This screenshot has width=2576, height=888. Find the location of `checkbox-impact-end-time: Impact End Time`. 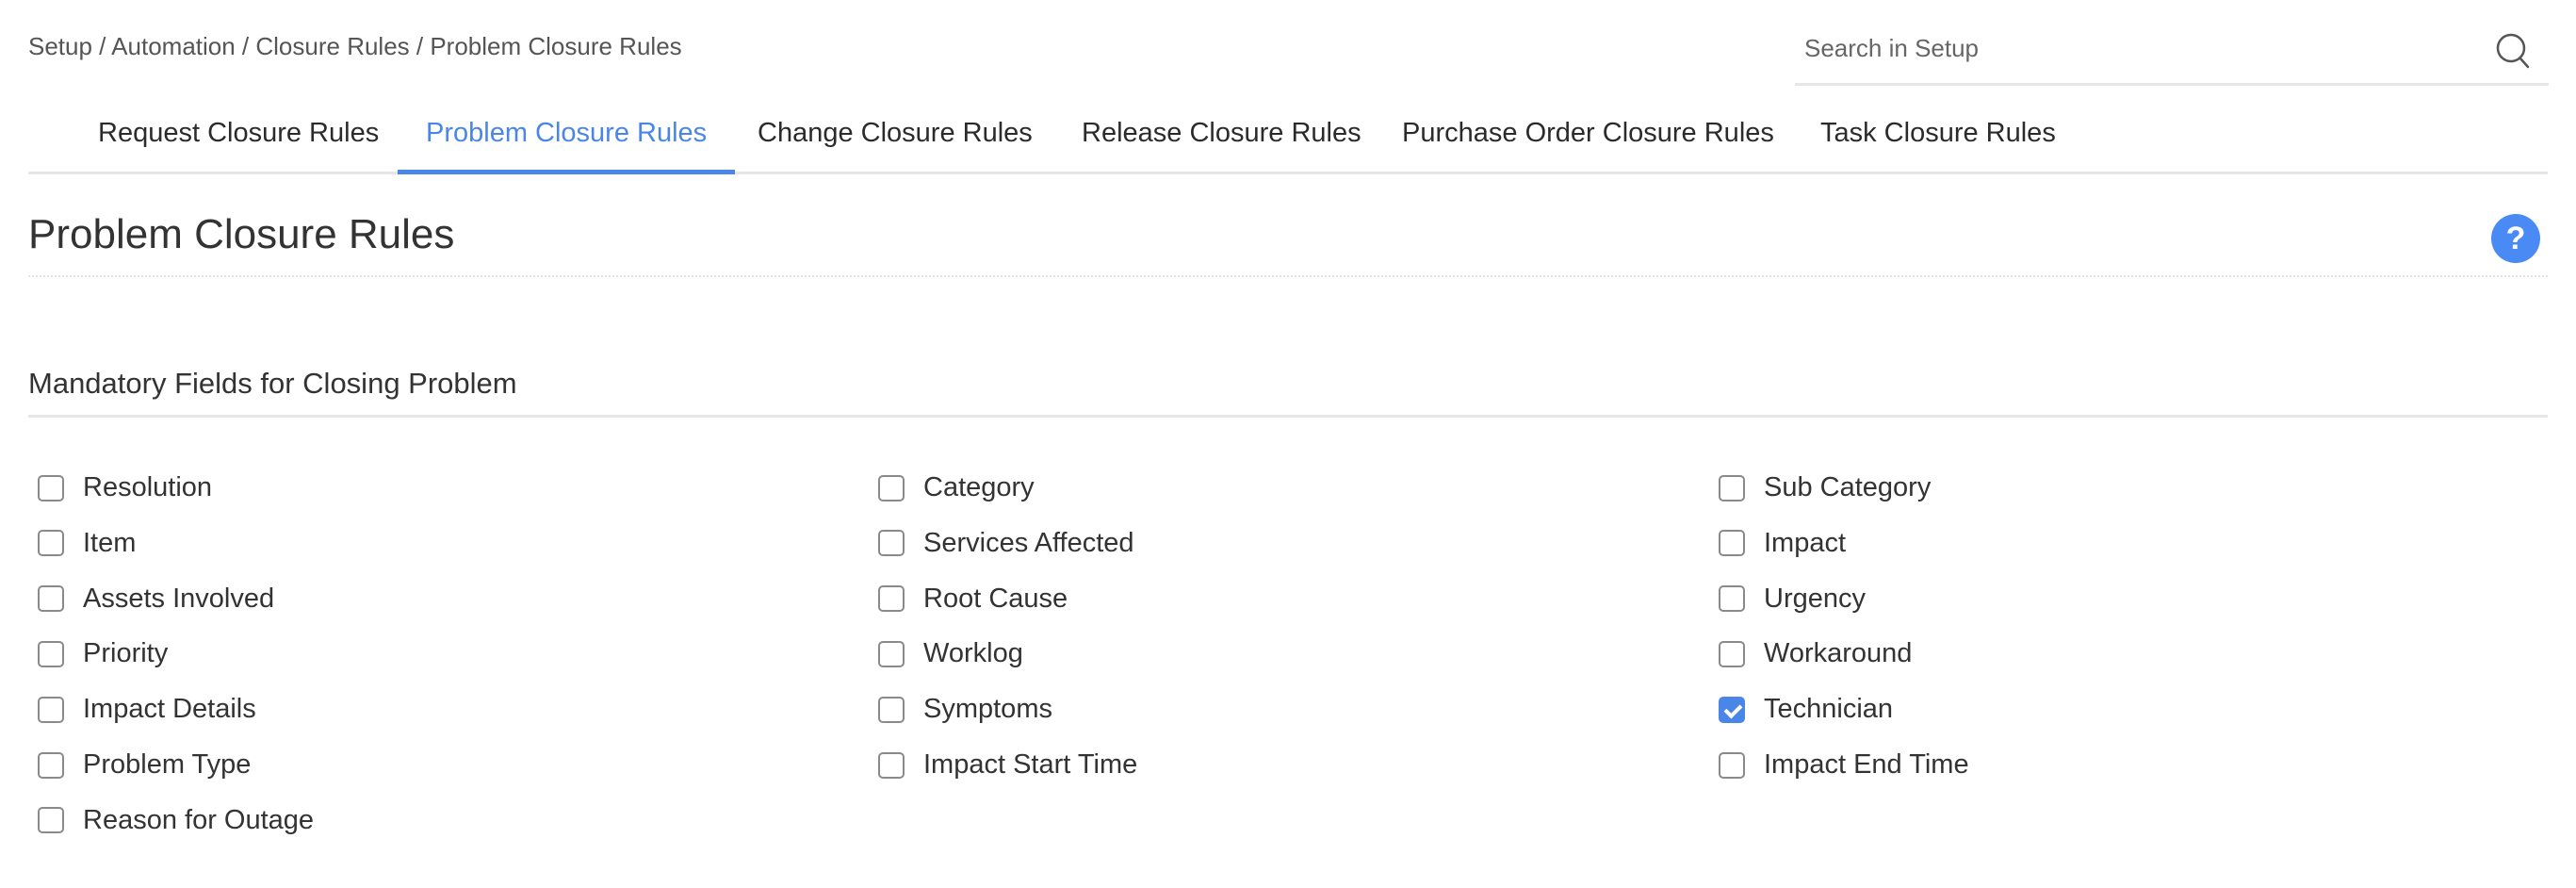

checkbox-impact-end-time: Impact End Time is located at coordinates (1844, 765).